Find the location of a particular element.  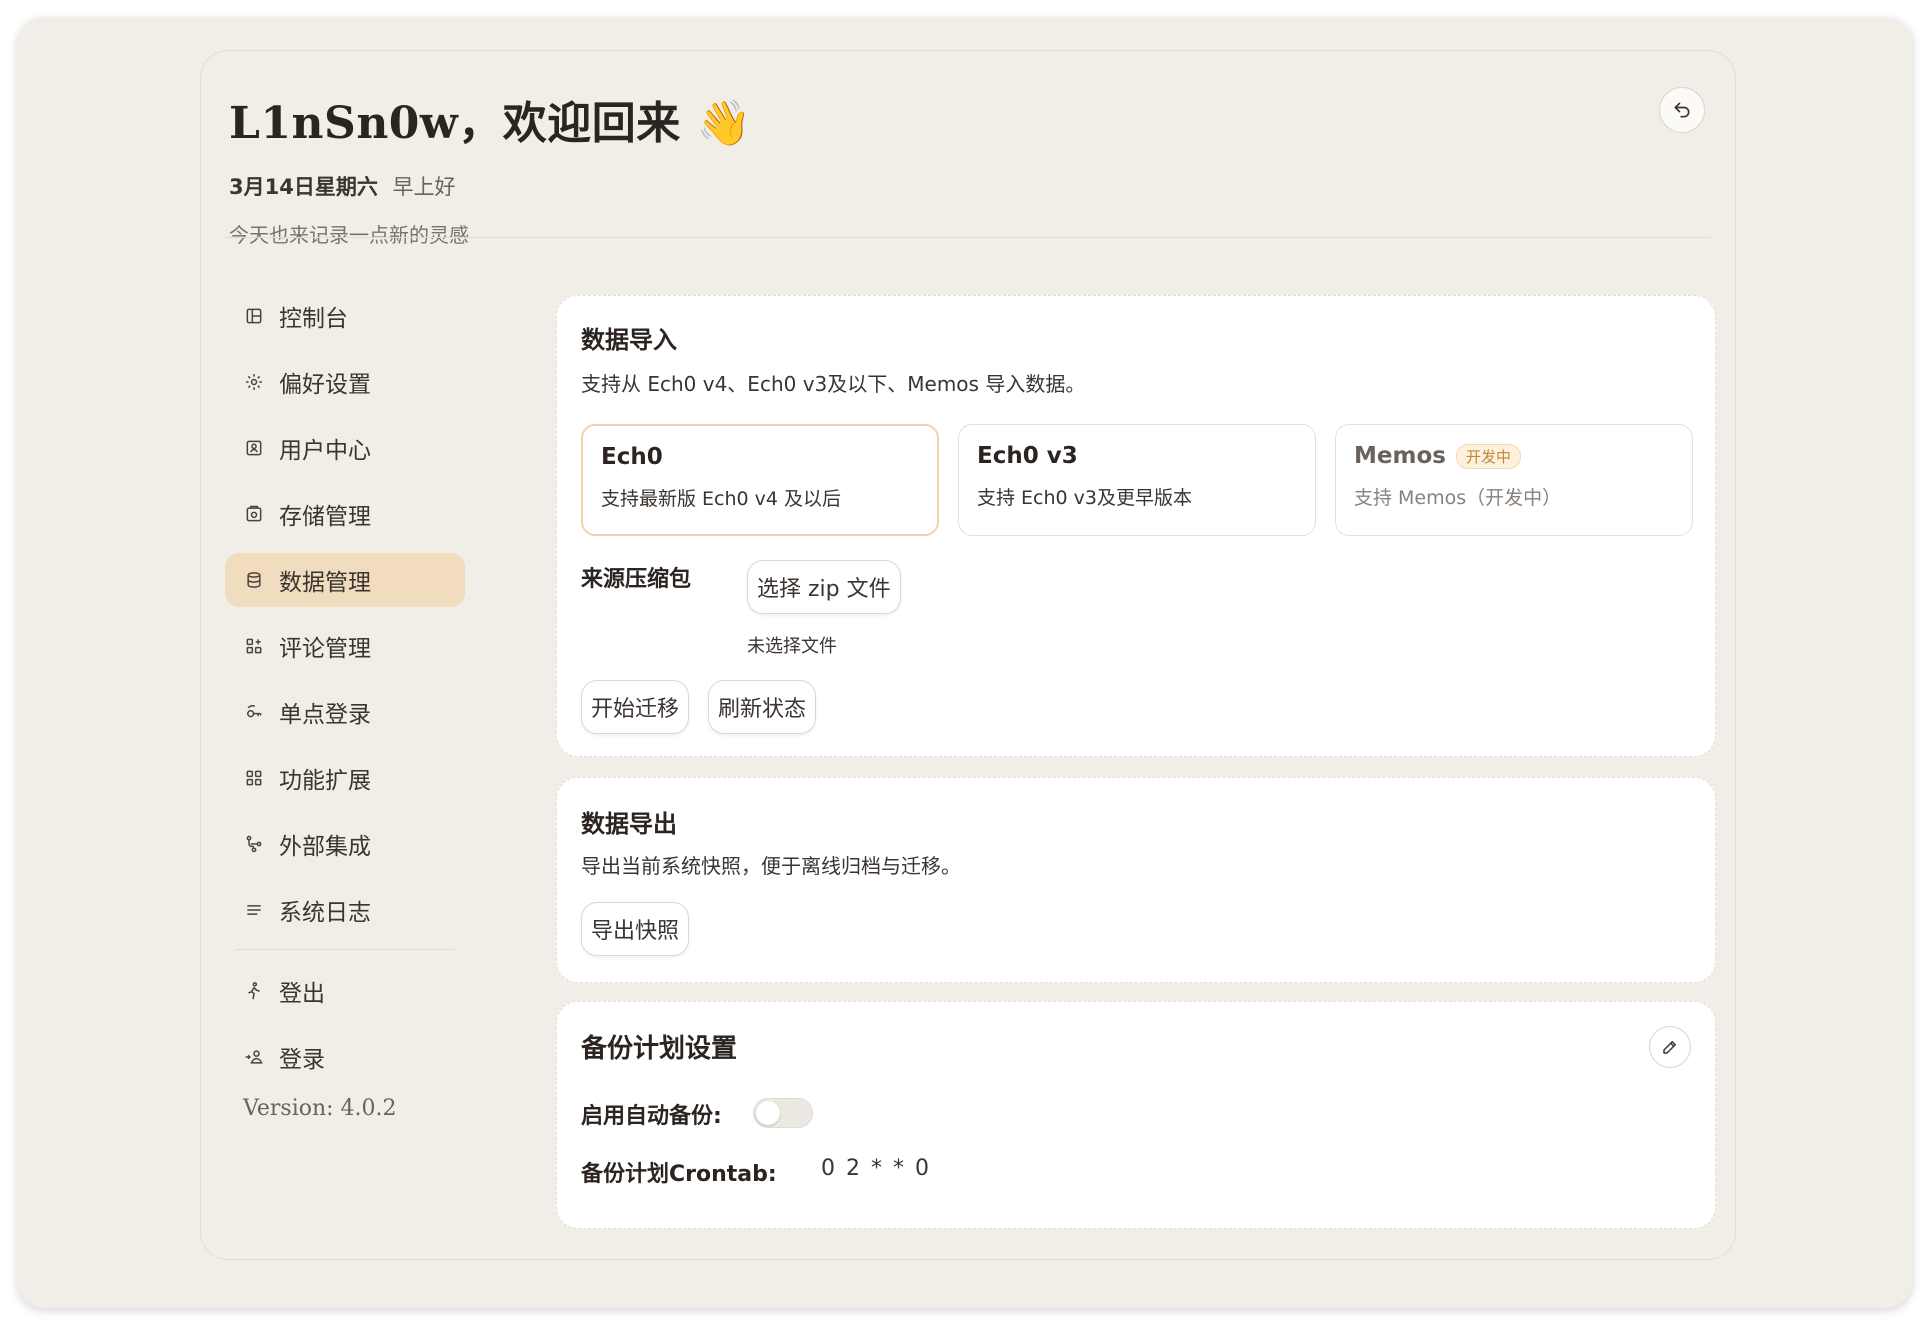

sidebar-item-preferences: 偏好设置 is located at coordinates (345, 382).